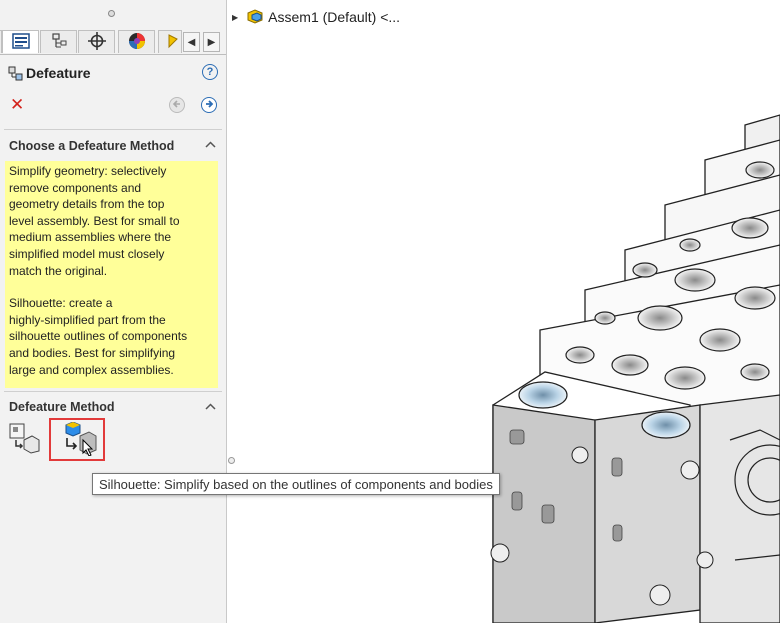 The height and width of the screenshot is (623, 780). I want to click on tab-display-manager, so click(170, 41).